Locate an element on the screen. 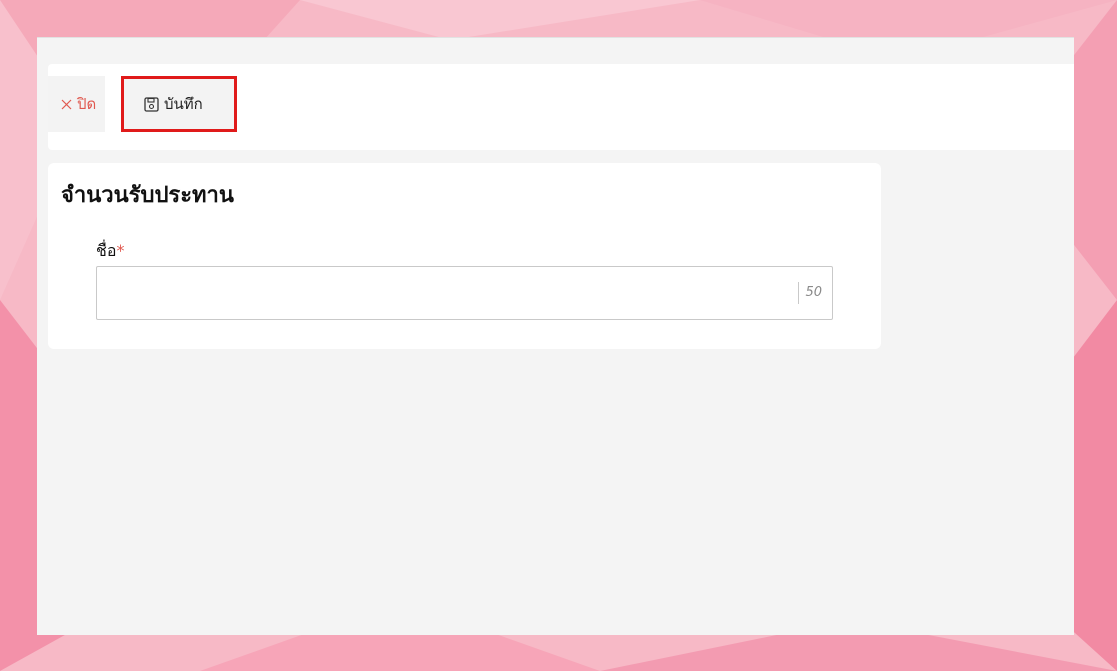  name-label-text: ชื่อ is located at coordinates (106, 250).